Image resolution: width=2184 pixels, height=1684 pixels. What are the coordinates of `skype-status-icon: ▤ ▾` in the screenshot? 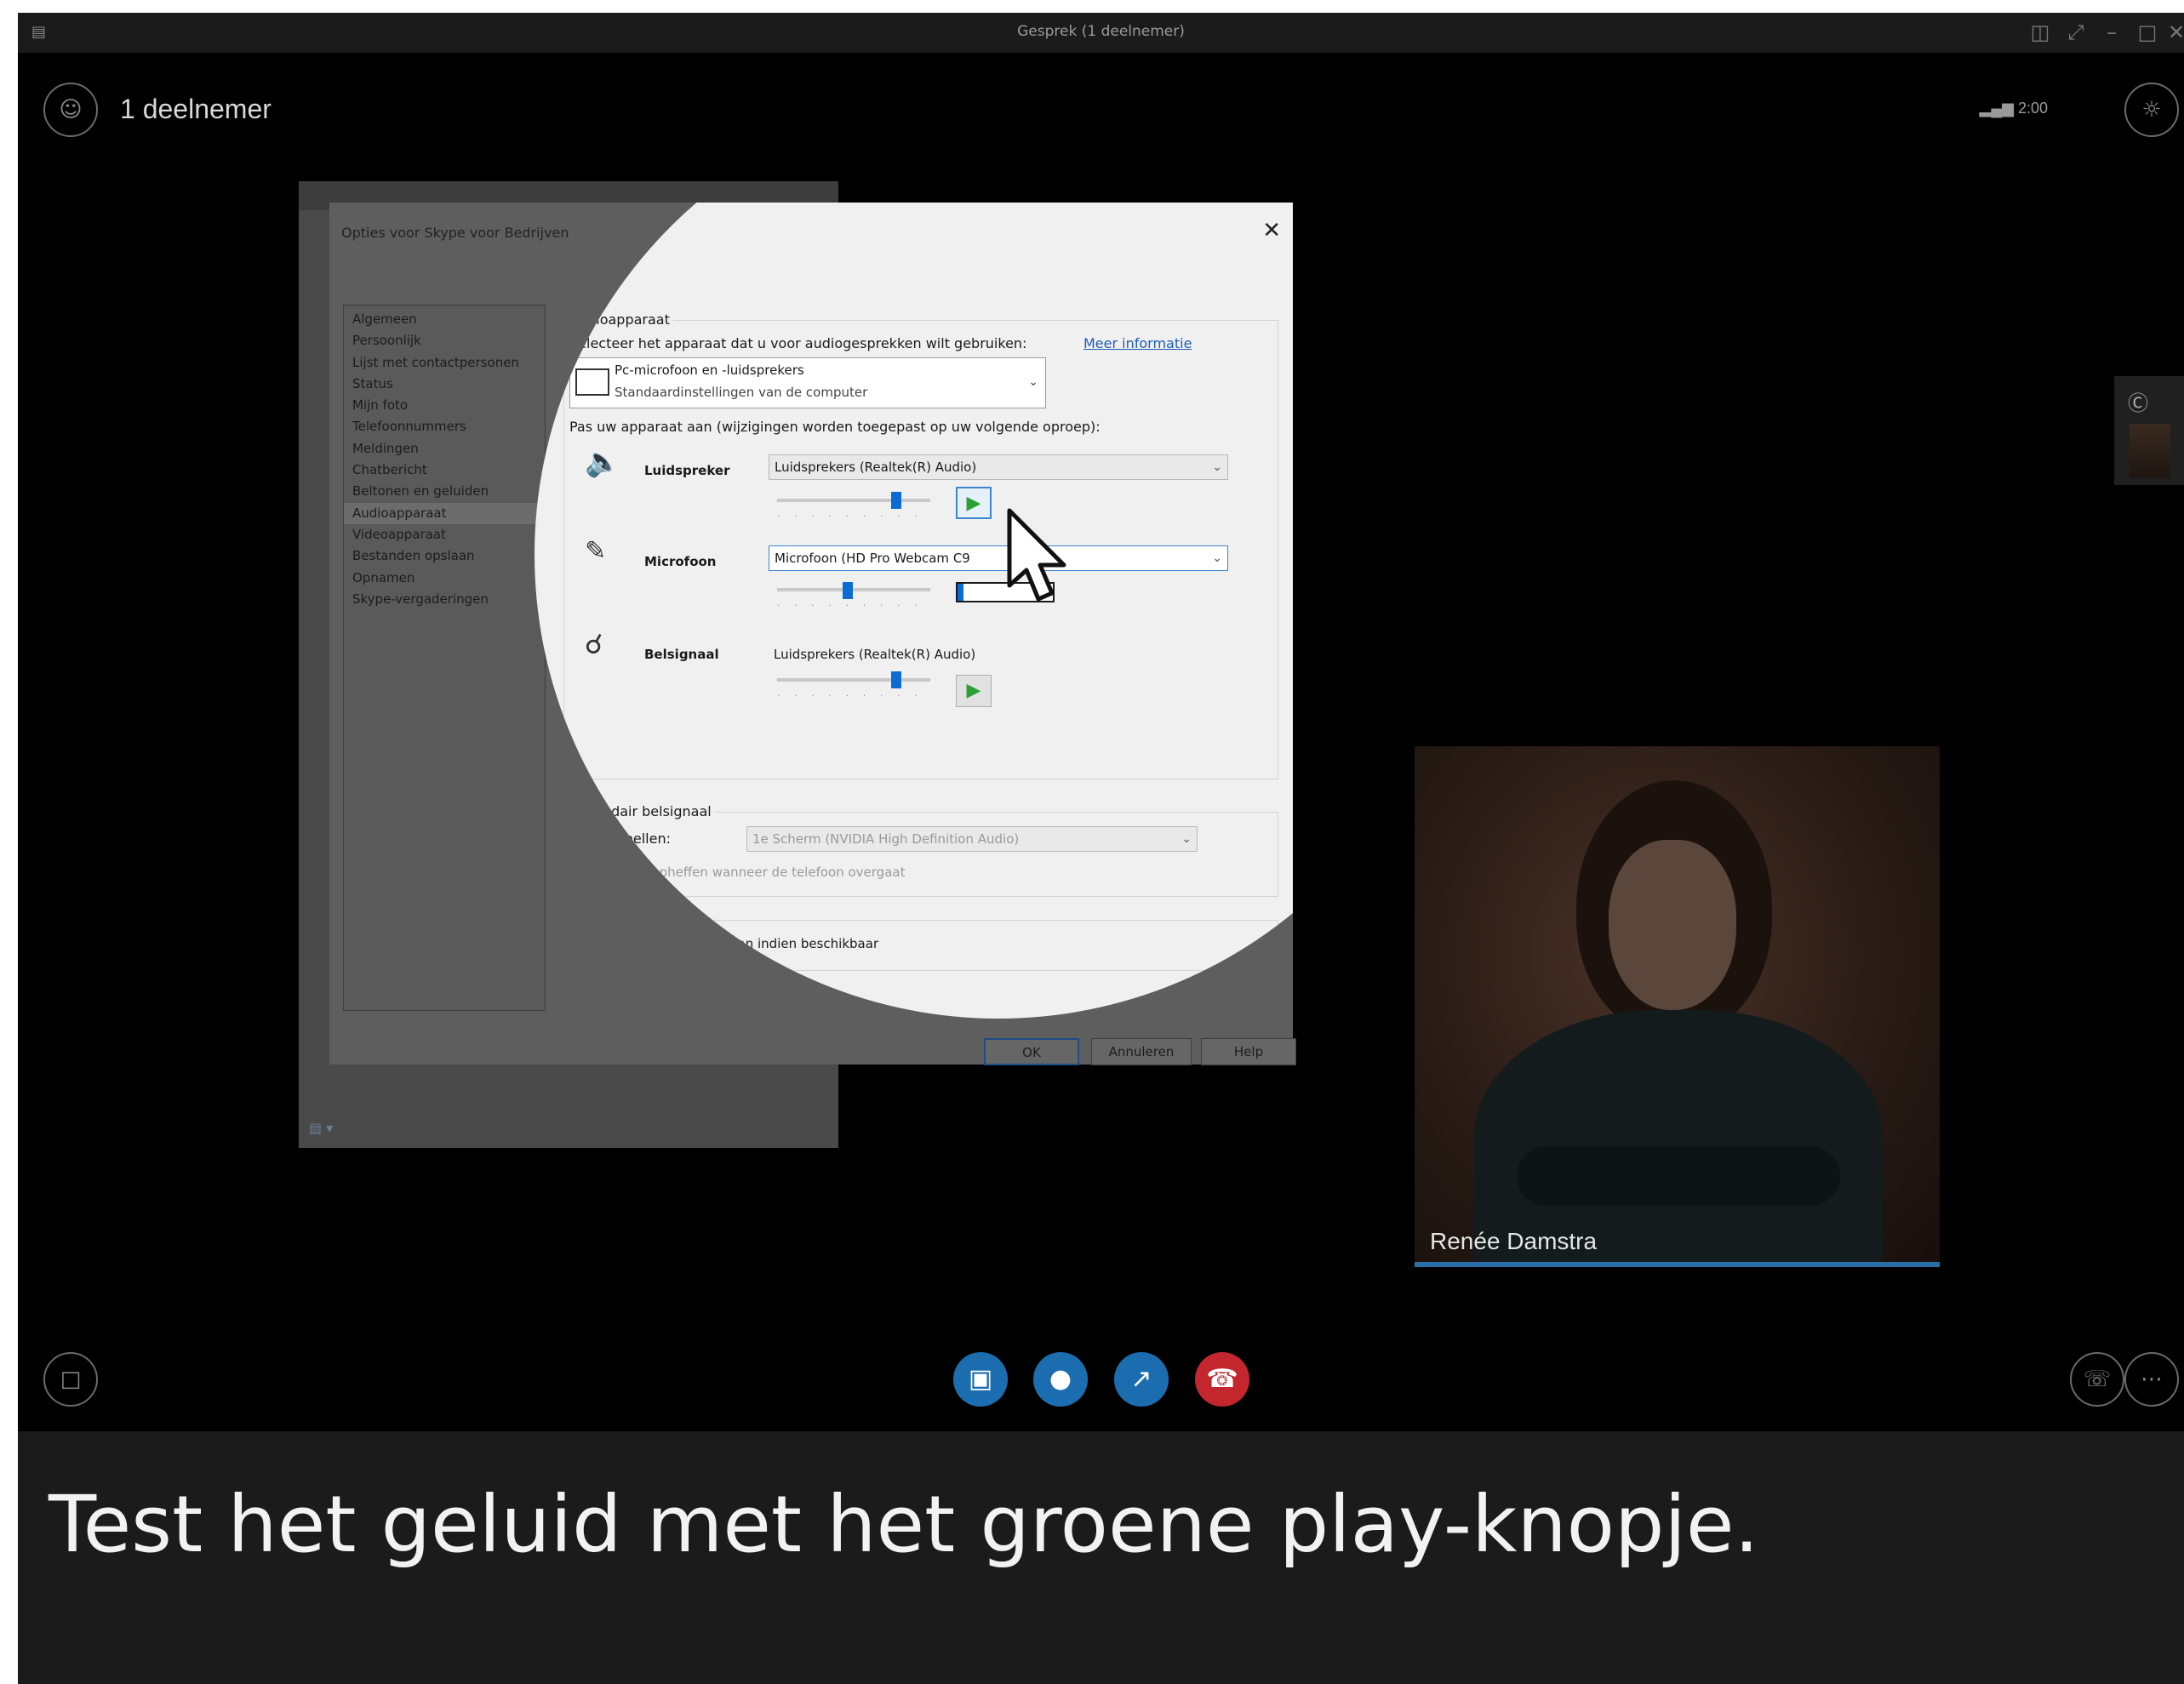 It's located at (321, 1128).